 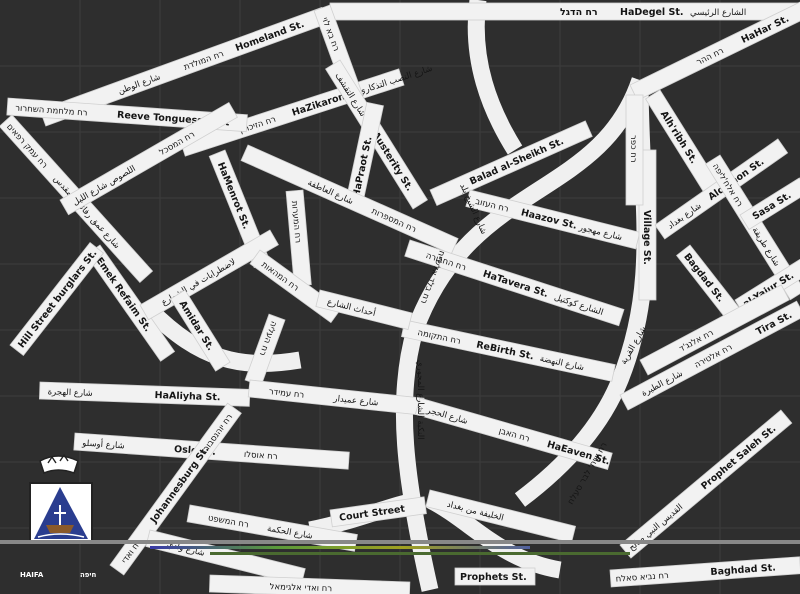 What do you see at coordinates (26, 146) in the screenshot?
I see `emek-he-label: רח עמק רפאים` at bounding box center [26, 146].